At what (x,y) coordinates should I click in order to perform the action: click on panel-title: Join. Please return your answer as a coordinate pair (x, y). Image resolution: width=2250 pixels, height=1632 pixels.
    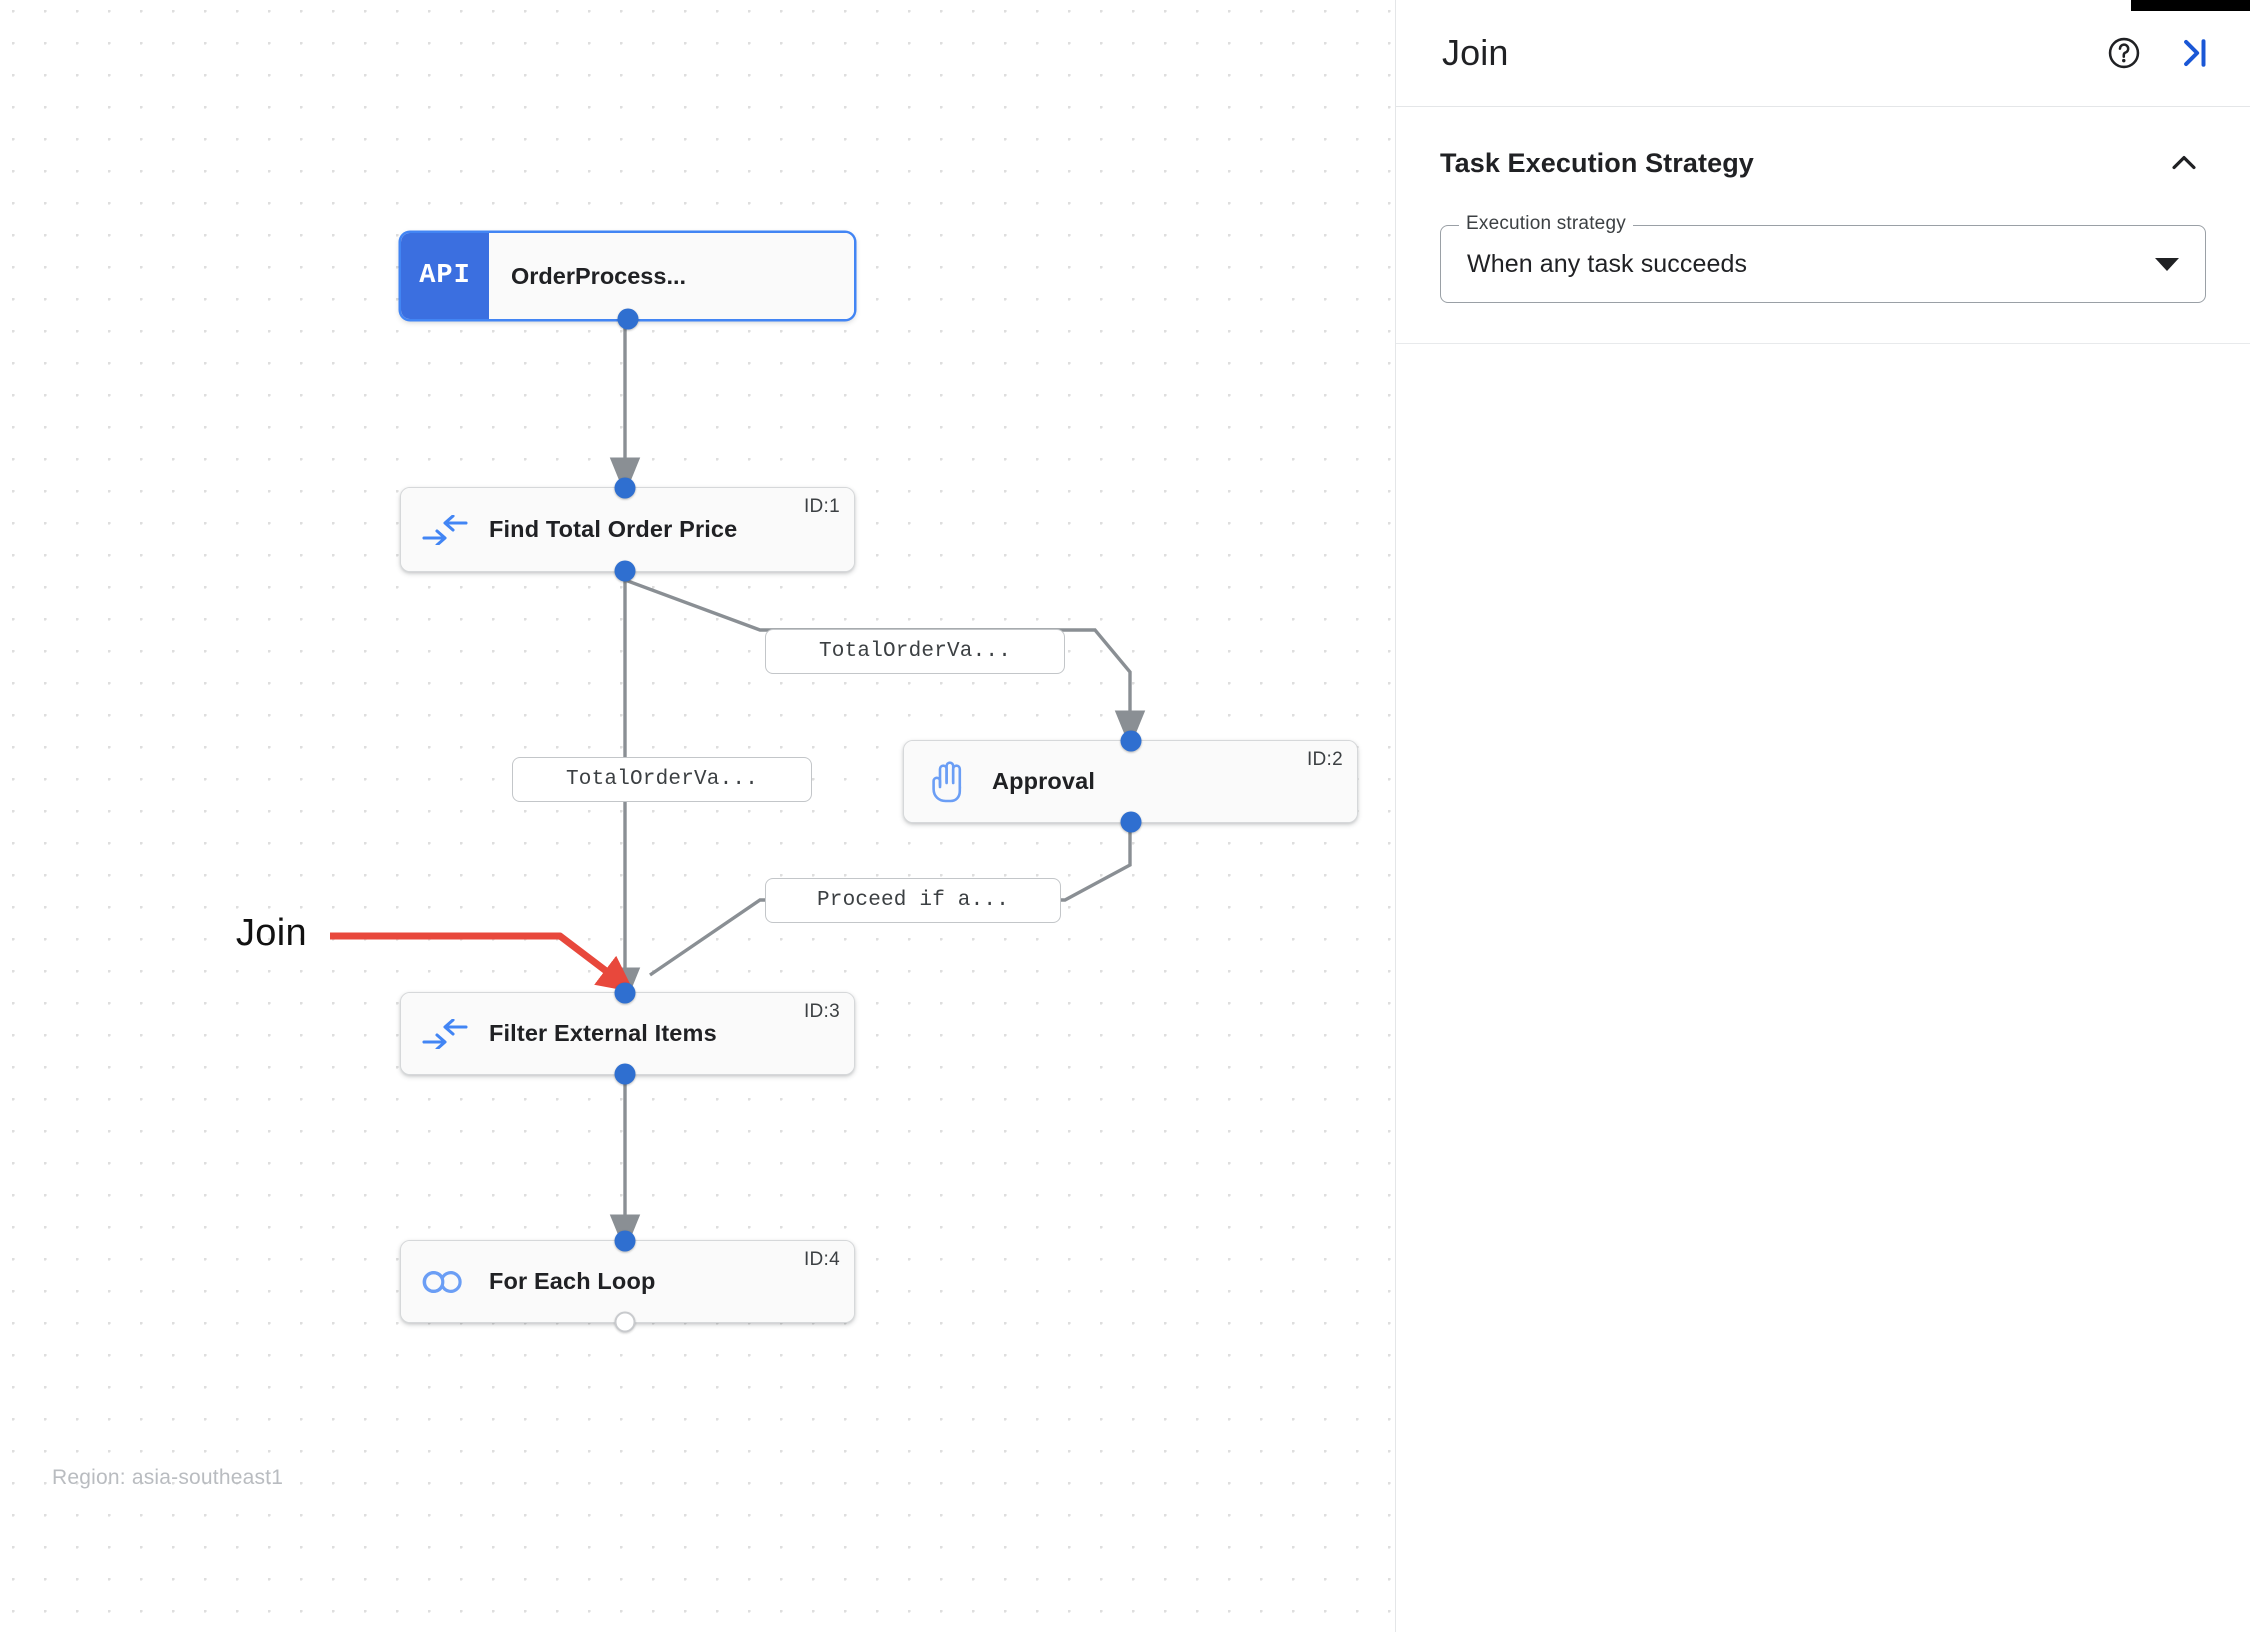
    Looking at the image, I should click on (1475, 52).